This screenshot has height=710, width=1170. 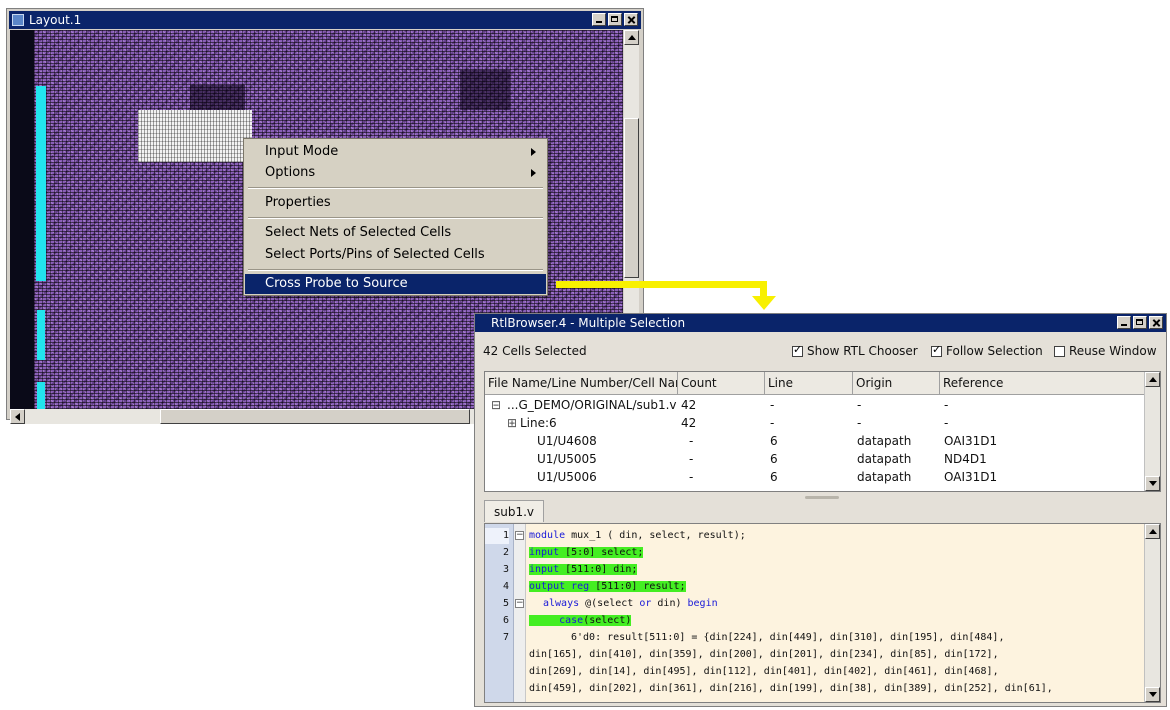 I want to click on menu-item-properties: Properties, so click(x=395, y=203).